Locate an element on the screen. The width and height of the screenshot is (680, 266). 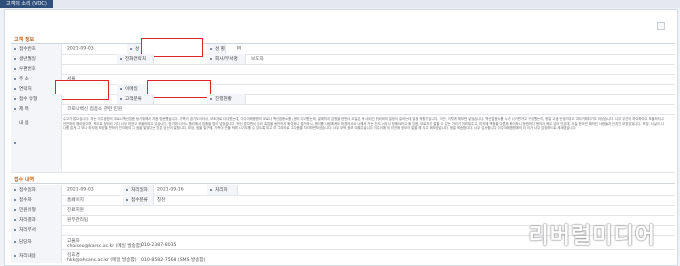
section-divider is located at coordinates (343, 183).